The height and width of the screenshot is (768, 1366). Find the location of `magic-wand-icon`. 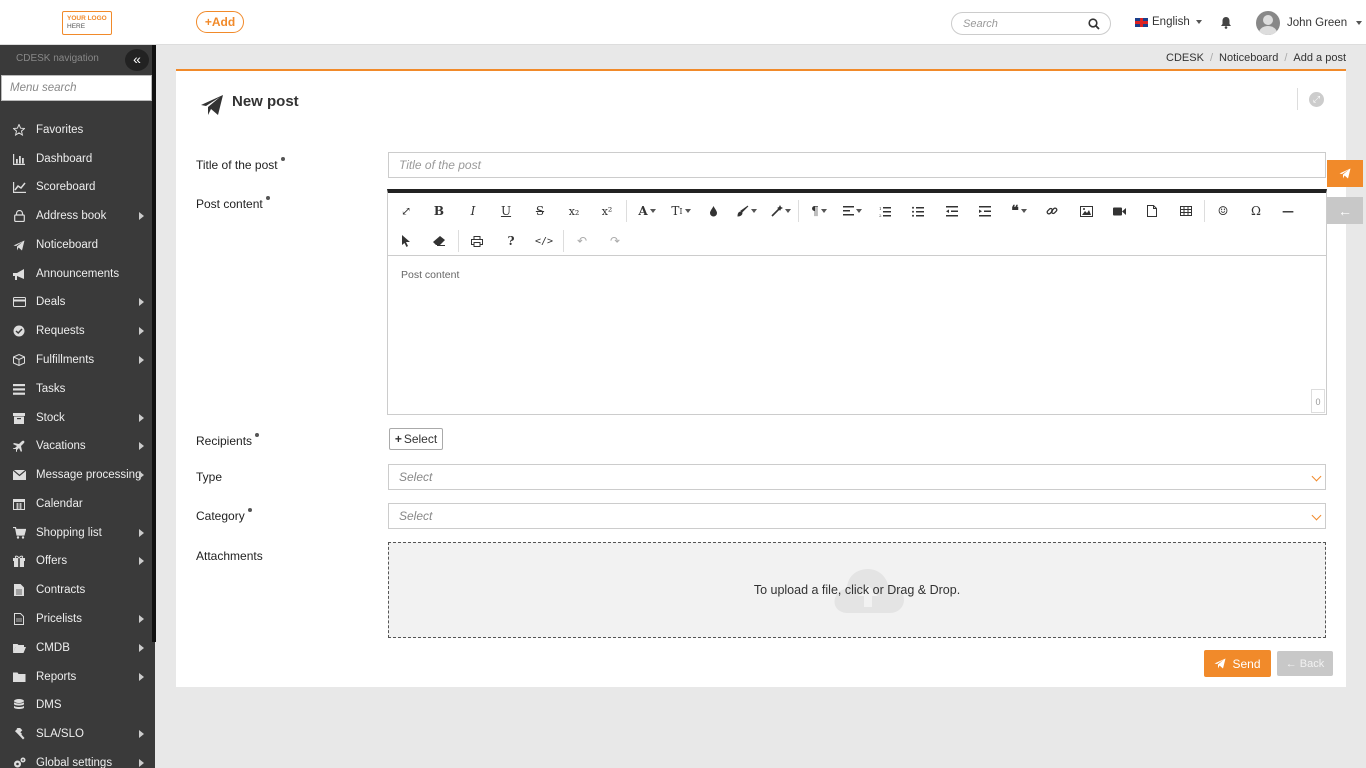

magic-wand-icon is located at coordinates (781, 211).